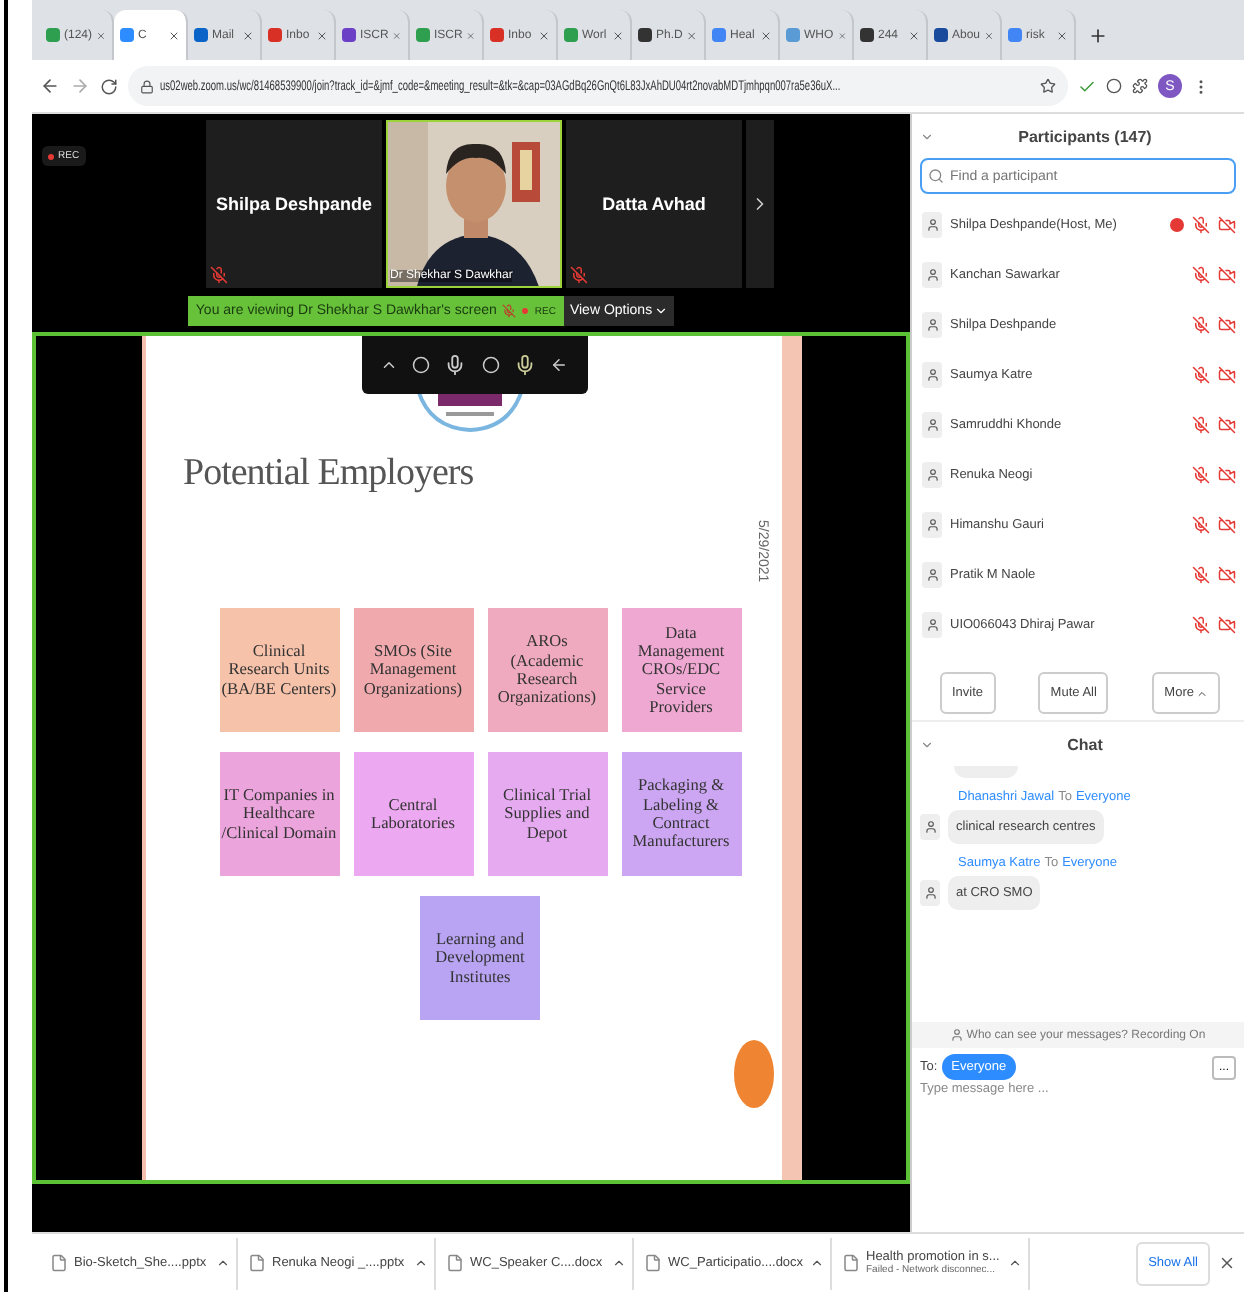 This screenshot has width=1244, height=1292. What do you see at coordinates (469, 410) in the screenshot?
I see `logo-icon` at bounding box center [469, 410].